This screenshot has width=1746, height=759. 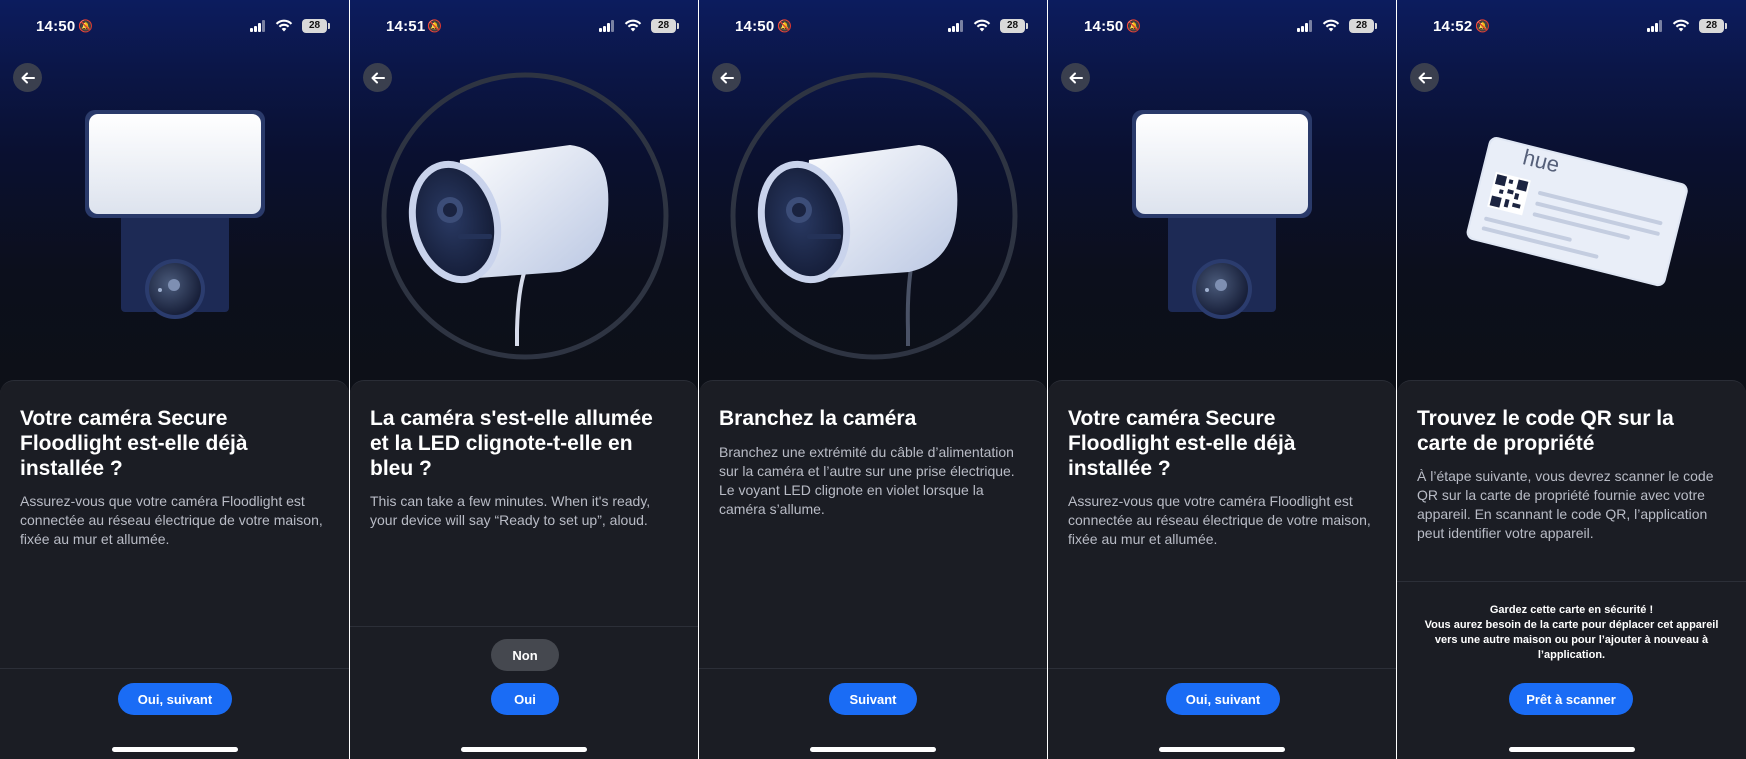 I want to click on ready-to-scan-button: Prêt à scanner, so click(x=1571, y=699).